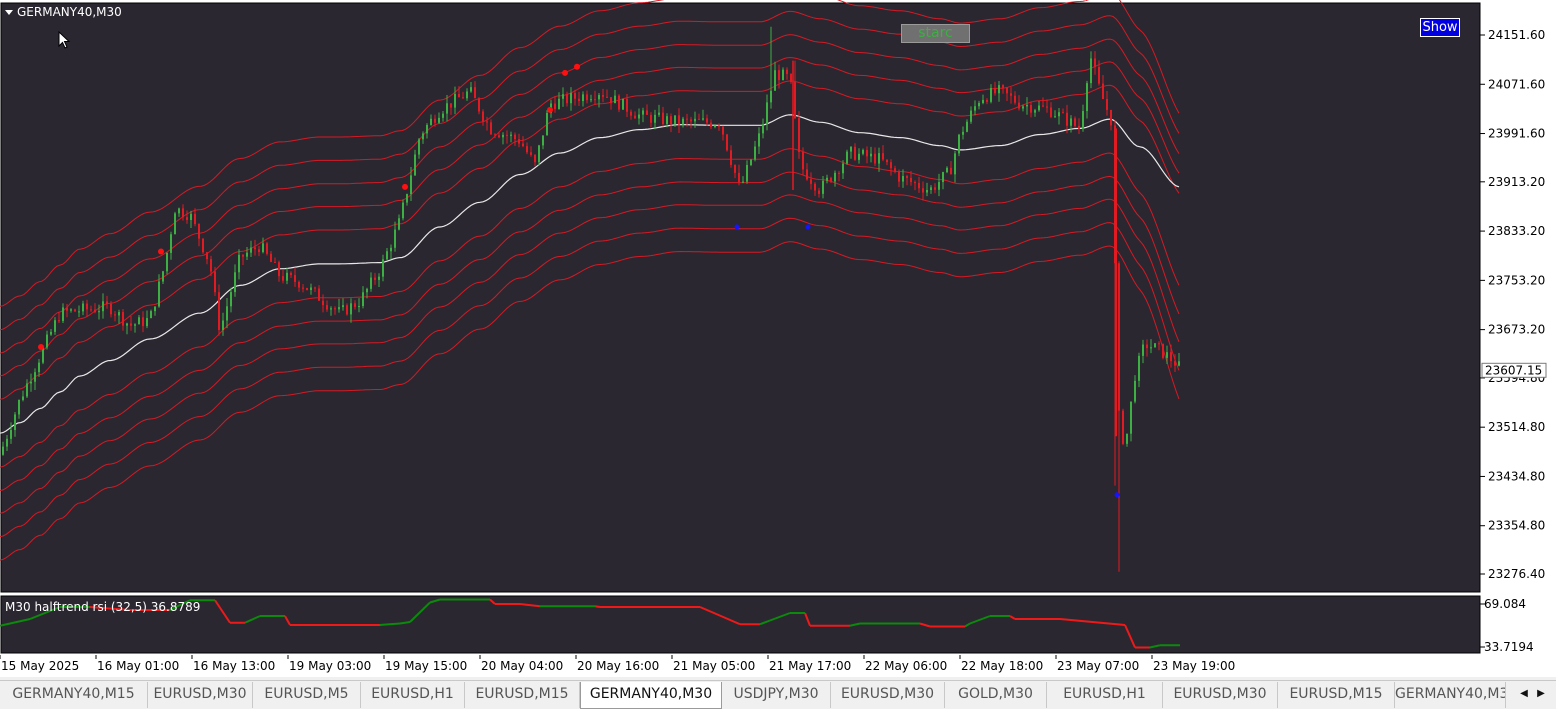 The image size is (1556, 709). Describe the element at coordinates (1194, 666) in the screenshot. I see `time-tick-label: 23 May 19:00` at that location.